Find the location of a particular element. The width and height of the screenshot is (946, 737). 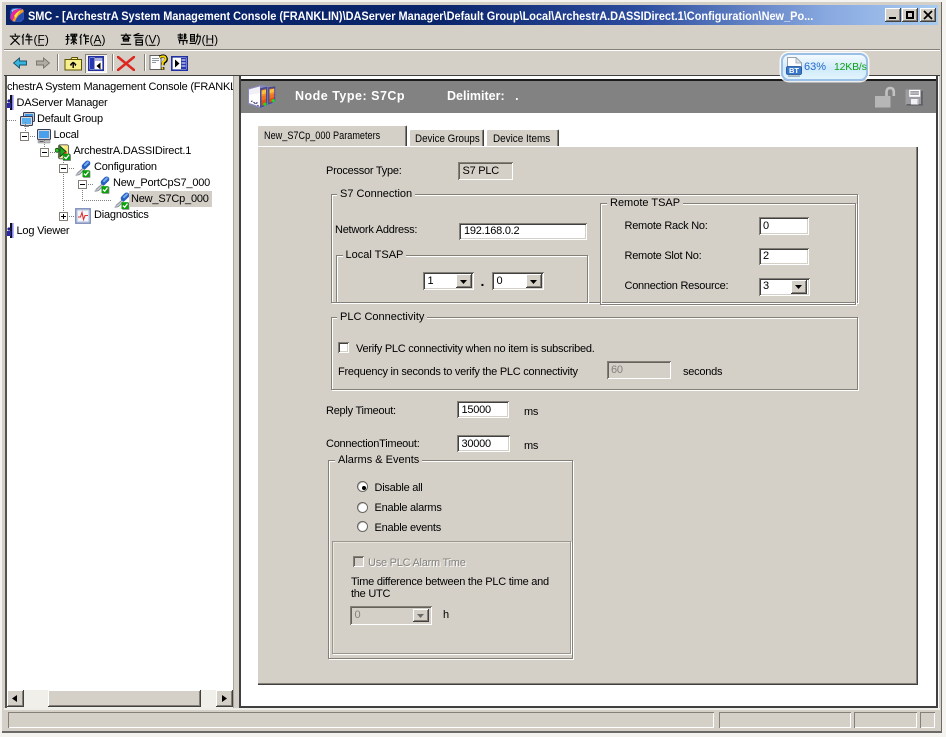

svg-text: (F) is located at coordinates (41, 39).